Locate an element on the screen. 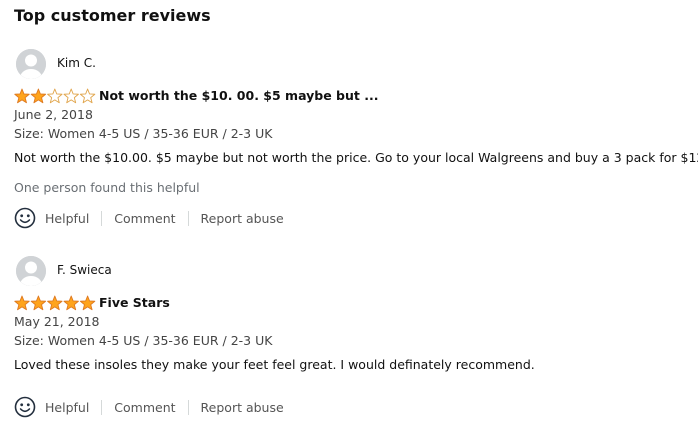  review-title: Five Stars is located at coordinates (134, 302).